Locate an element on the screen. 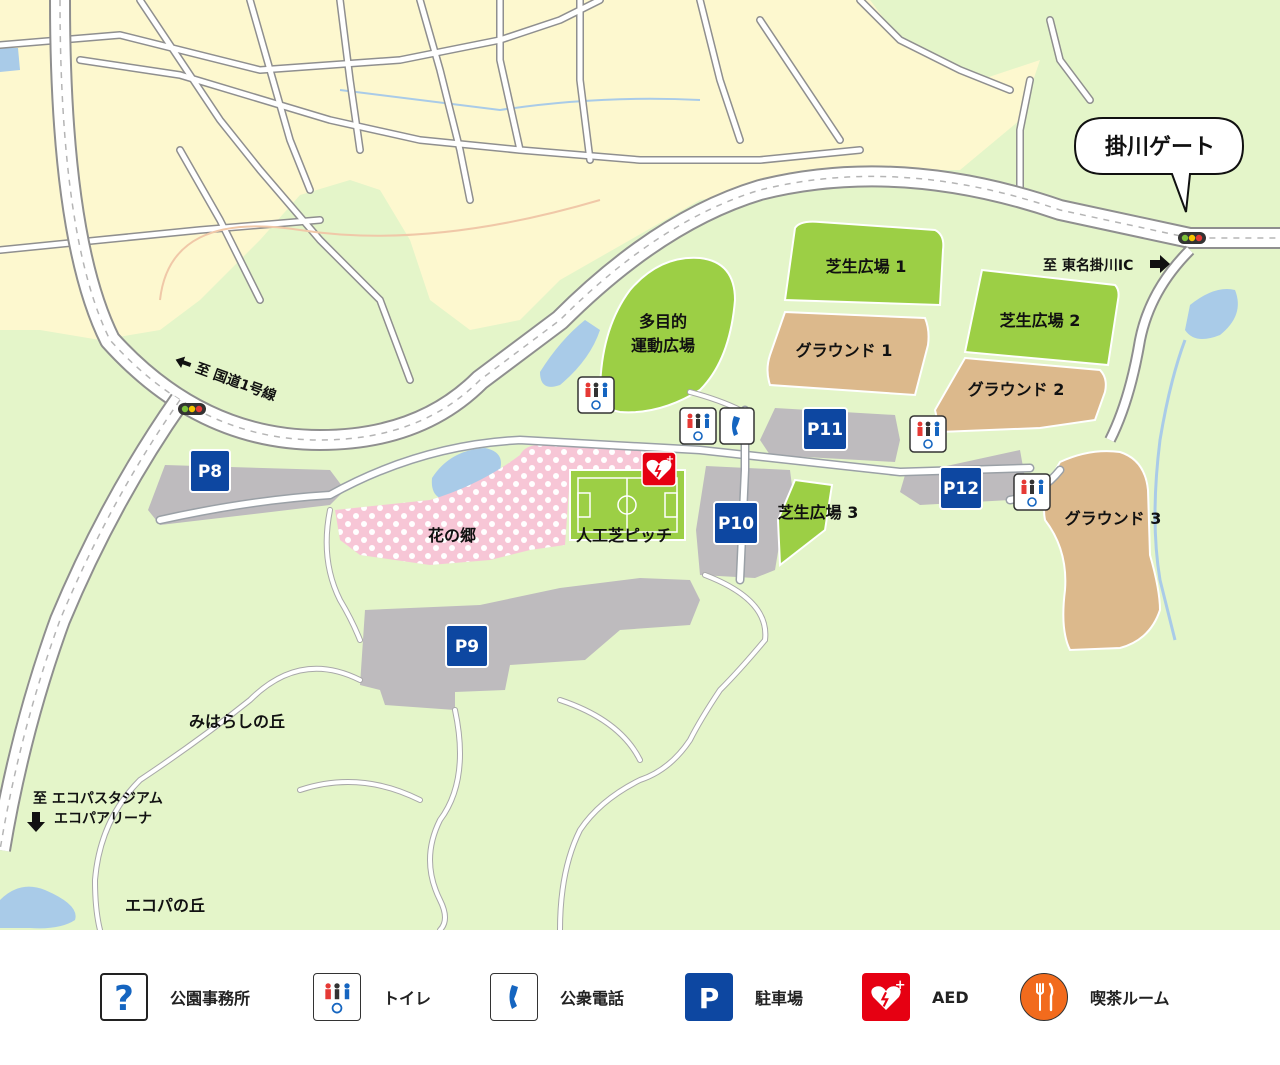 The width and height of the screenshot is (1280, 1065). parking-sign-p11-label: P11 is located at coordinates (825, 430).